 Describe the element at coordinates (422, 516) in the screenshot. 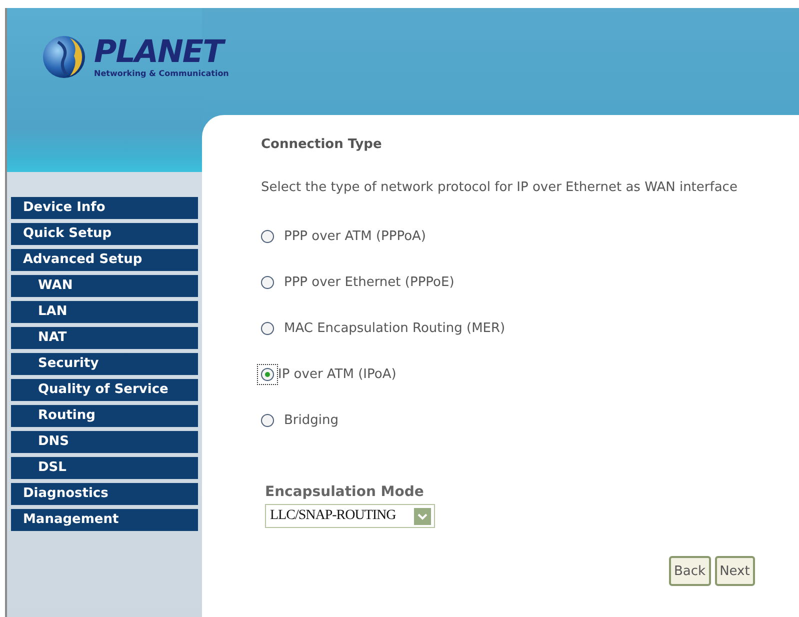

I see `caret-icon` at that location.